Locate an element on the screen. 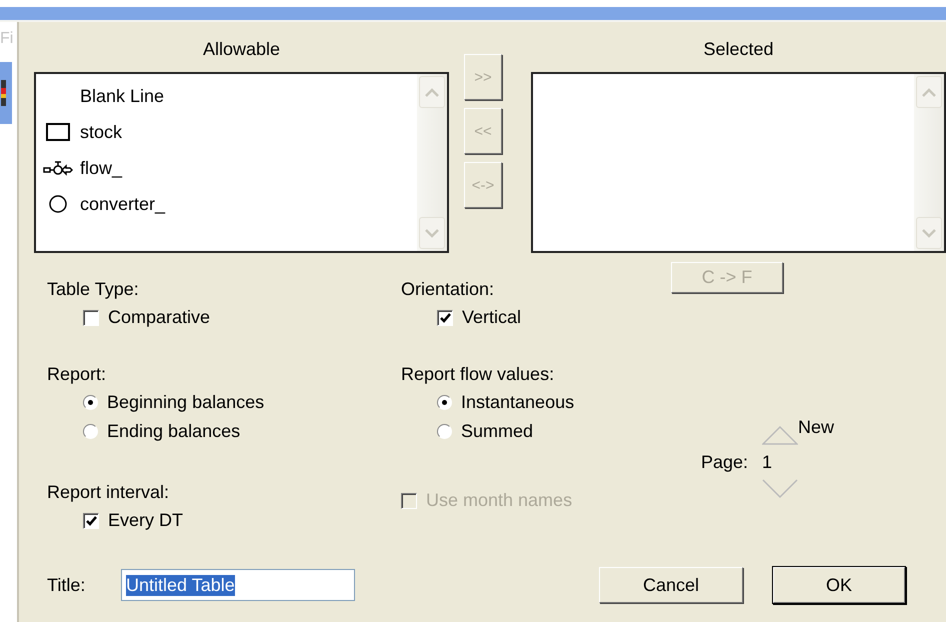 This screenshot has width=946, height=622. cancel-button: Cancel is located at coordinates (671, 585).